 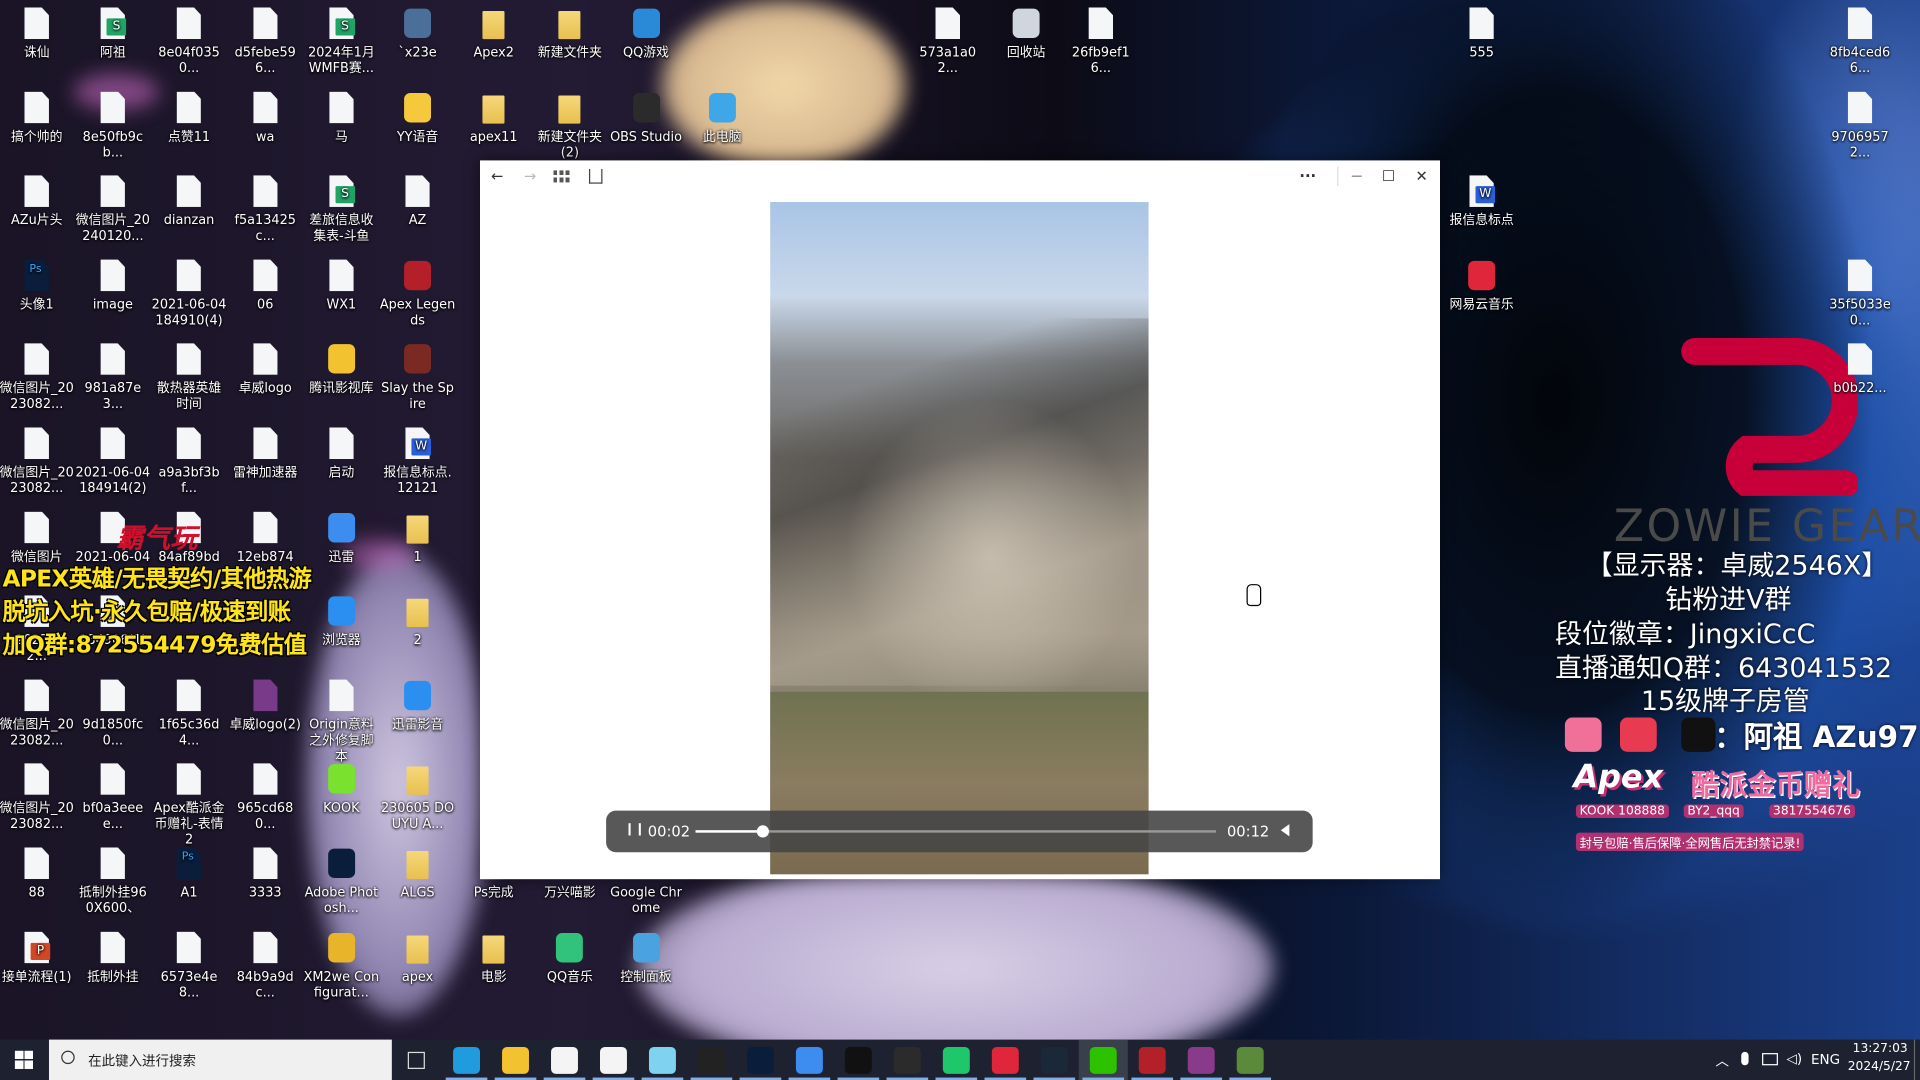 What do you see at coordinates (1250, 1060) in the screenshot?
I see `taskbar-app-game-app` at bounding box center [1250, 1060].